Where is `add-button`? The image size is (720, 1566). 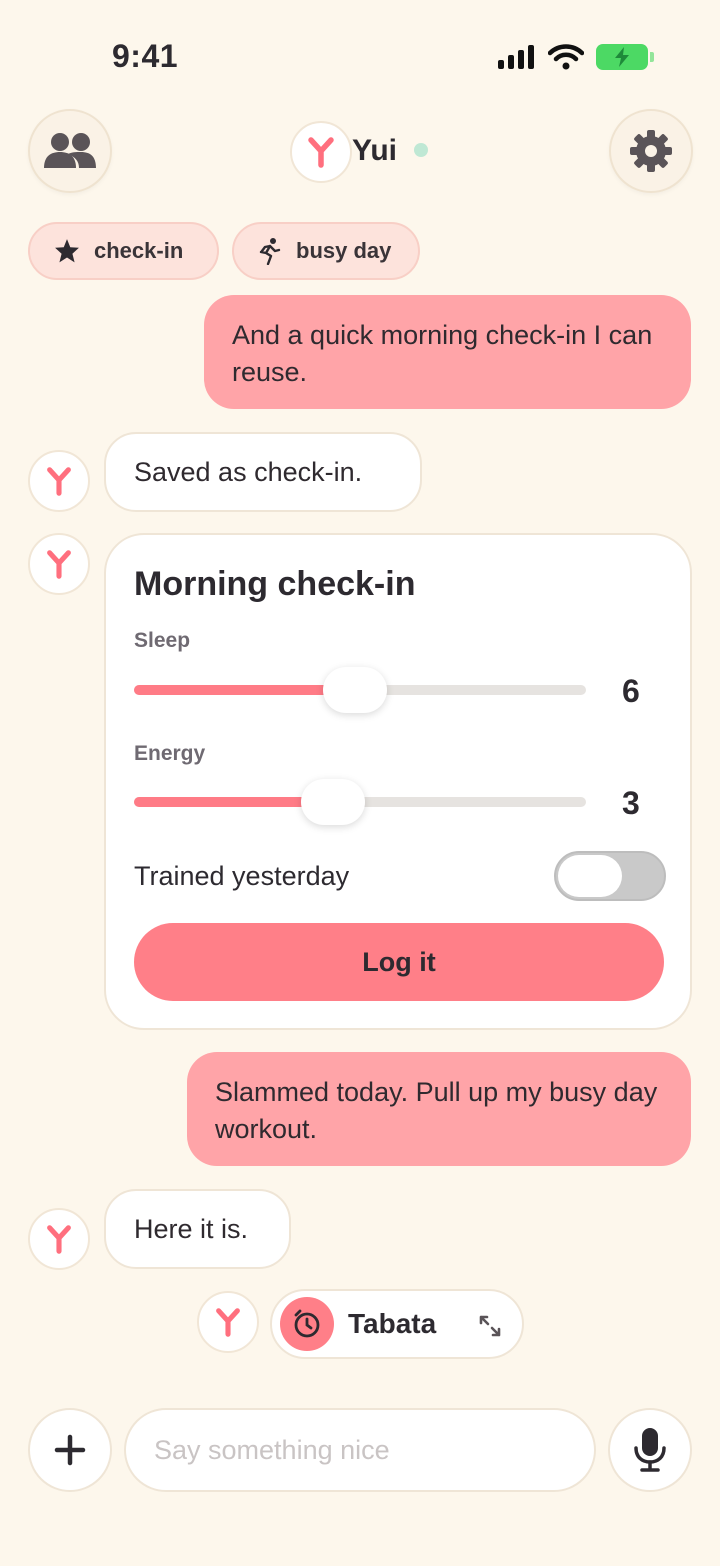
add-button is located at coordinates (70, 1450).